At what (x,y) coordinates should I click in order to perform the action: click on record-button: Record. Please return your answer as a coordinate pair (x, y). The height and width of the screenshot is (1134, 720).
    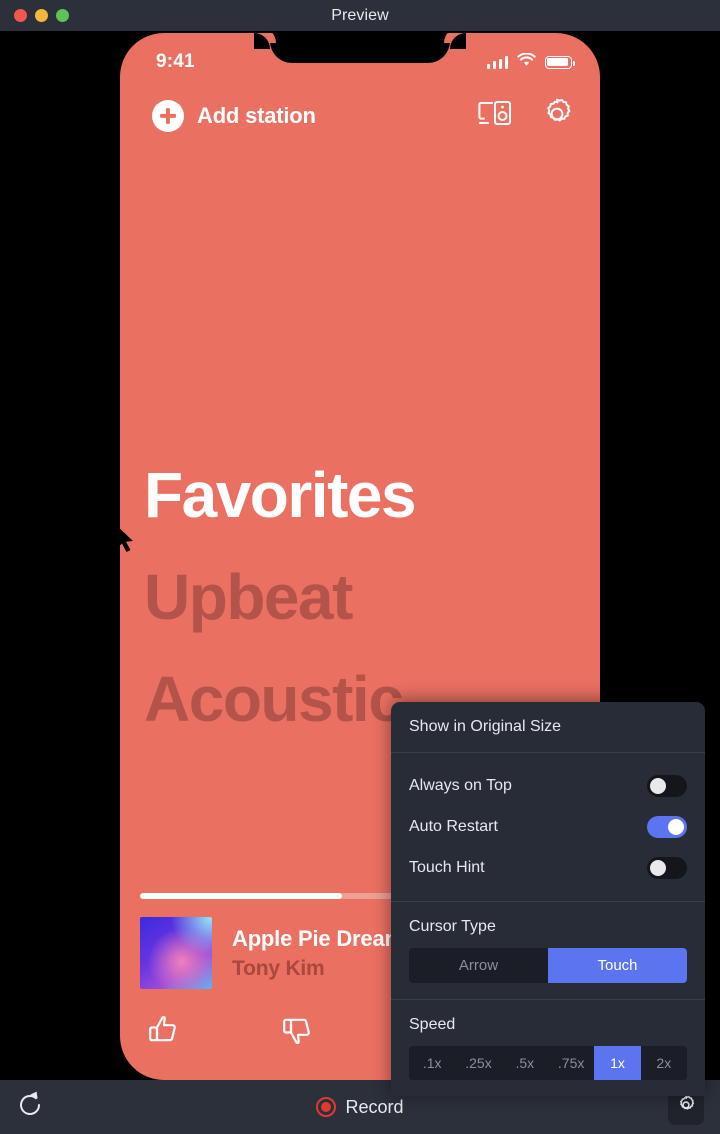
    Looking at the image, I should click on (360, 1107).